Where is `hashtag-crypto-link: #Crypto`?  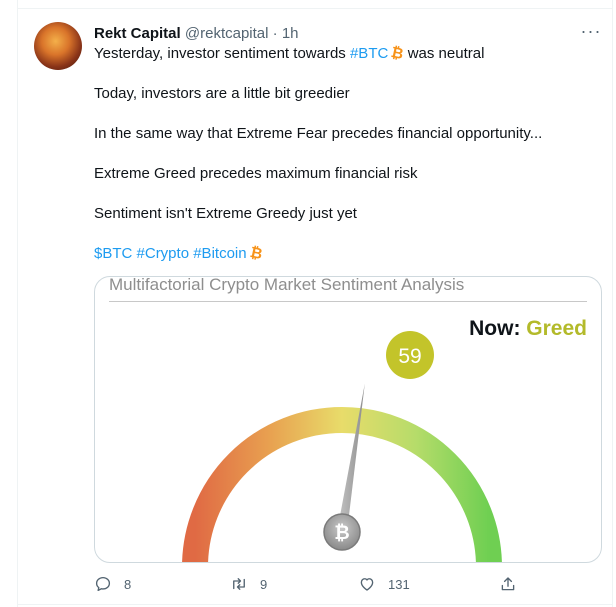
hashtag-crypto-link: #Crypto is located at coordinates (163, 253).